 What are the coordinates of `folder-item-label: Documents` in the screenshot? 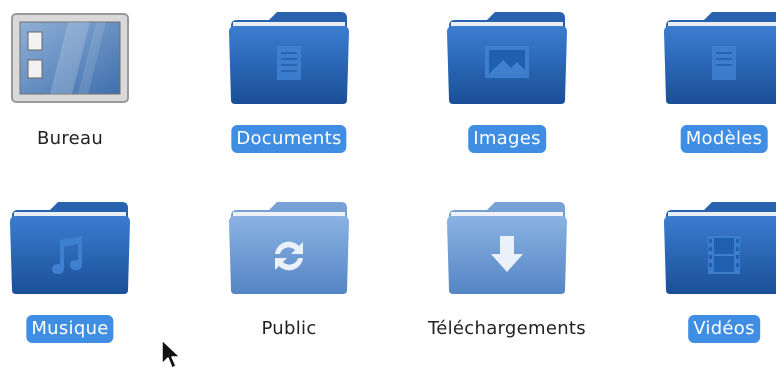 It's located at (289, 139).